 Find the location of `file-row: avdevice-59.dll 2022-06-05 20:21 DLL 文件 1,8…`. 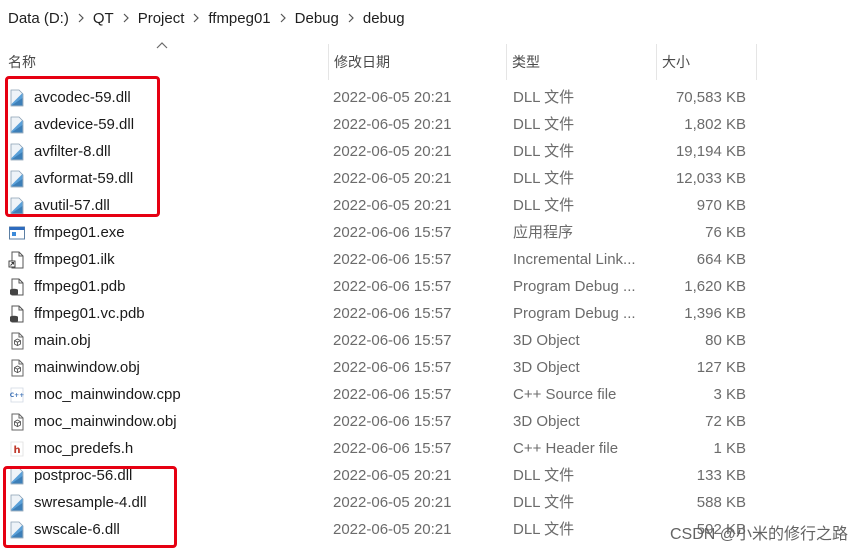

file-row: avdevice-59.dll 2022-06-05 20:21 DLL 文件 1,8… is located at coordinates (432, 124).